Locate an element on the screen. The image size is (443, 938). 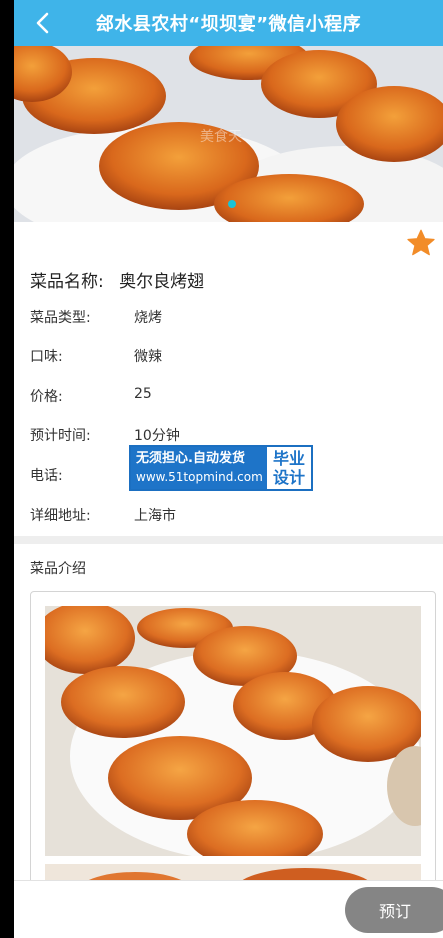
dish-name-value: 奥尔良烤翅 is located at coordinates (162, 282).